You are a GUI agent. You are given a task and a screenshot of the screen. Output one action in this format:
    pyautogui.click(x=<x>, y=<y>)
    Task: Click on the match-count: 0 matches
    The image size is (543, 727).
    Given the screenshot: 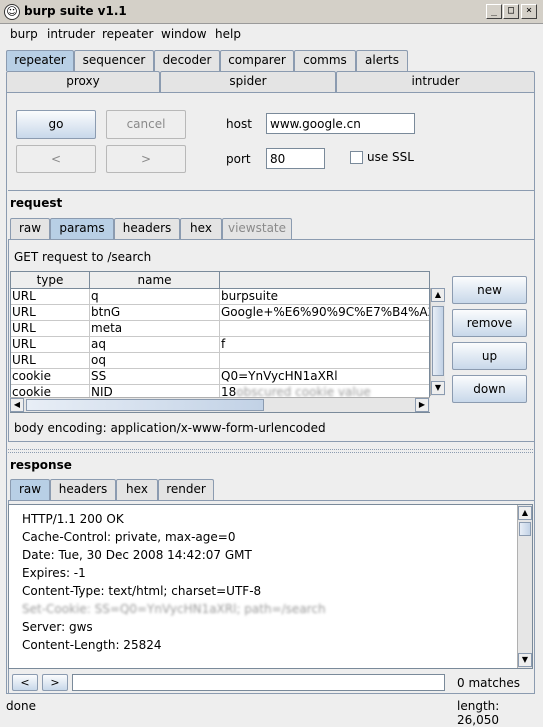 What is the action you would take?
    pyautogui.click(x=489, y=683)
    